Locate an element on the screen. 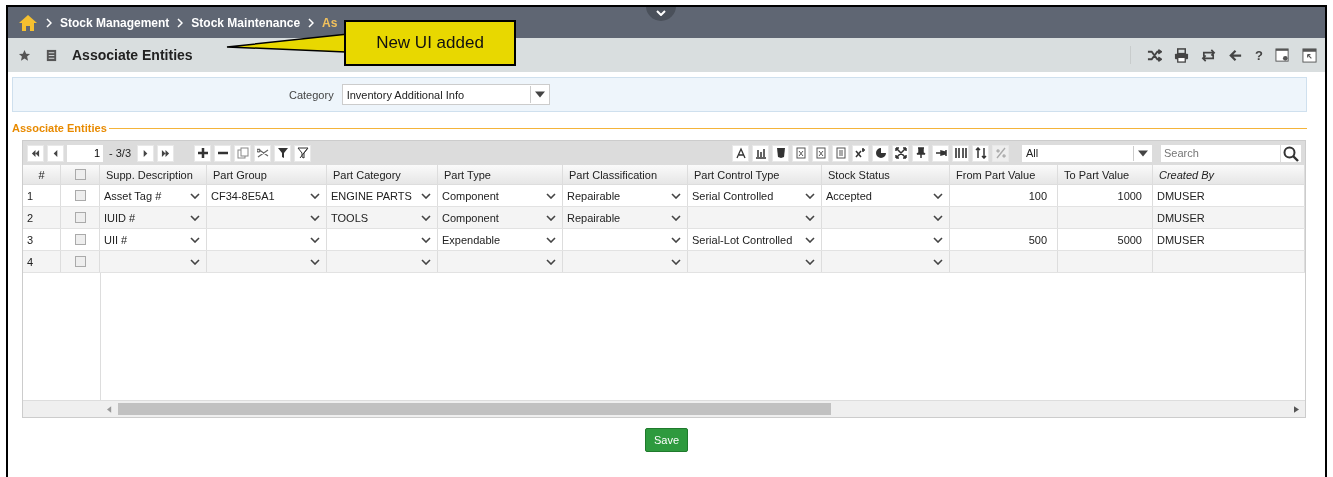  breadcrumb-link: As is located at coordinates (330, 22).